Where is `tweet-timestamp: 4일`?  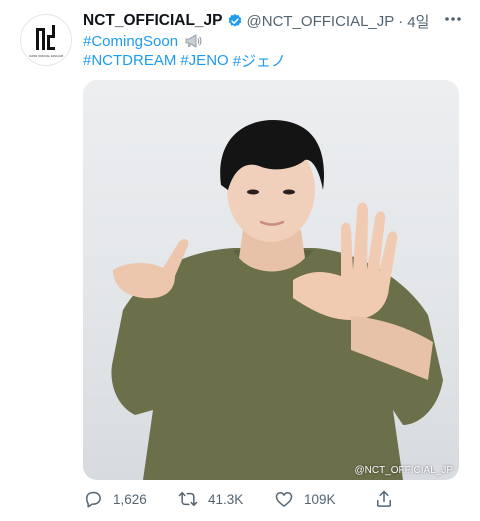
tweet-timestamp: 4일 is located at coordinates (418, 21).